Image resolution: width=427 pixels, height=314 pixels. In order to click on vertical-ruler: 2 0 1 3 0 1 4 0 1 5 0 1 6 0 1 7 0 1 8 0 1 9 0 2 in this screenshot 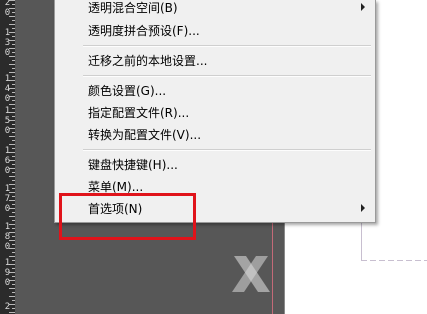, I will do `click(7, 157)`.